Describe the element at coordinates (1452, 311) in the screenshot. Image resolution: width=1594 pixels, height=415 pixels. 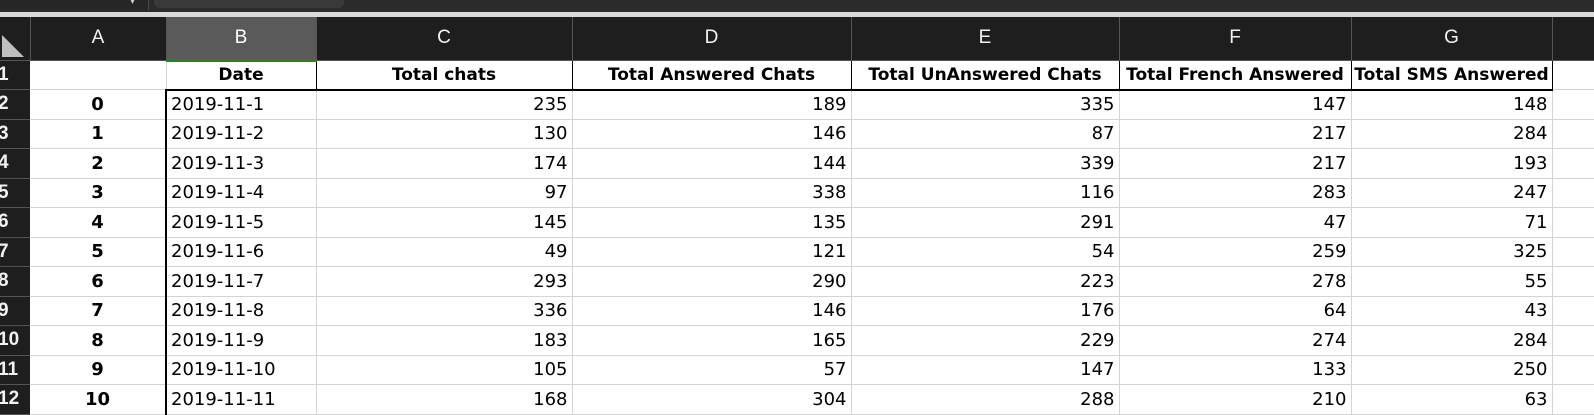
I see `total-sms-cell: 43` at that location.